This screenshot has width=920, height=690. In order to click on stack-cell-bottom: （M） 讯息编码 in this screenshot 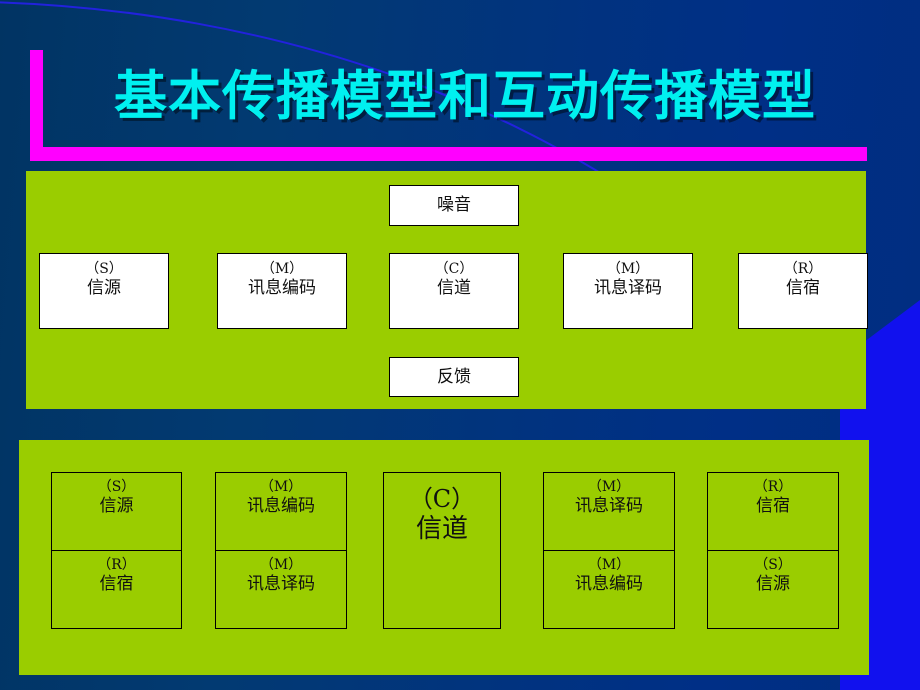, I will do `click(609, 589)`.